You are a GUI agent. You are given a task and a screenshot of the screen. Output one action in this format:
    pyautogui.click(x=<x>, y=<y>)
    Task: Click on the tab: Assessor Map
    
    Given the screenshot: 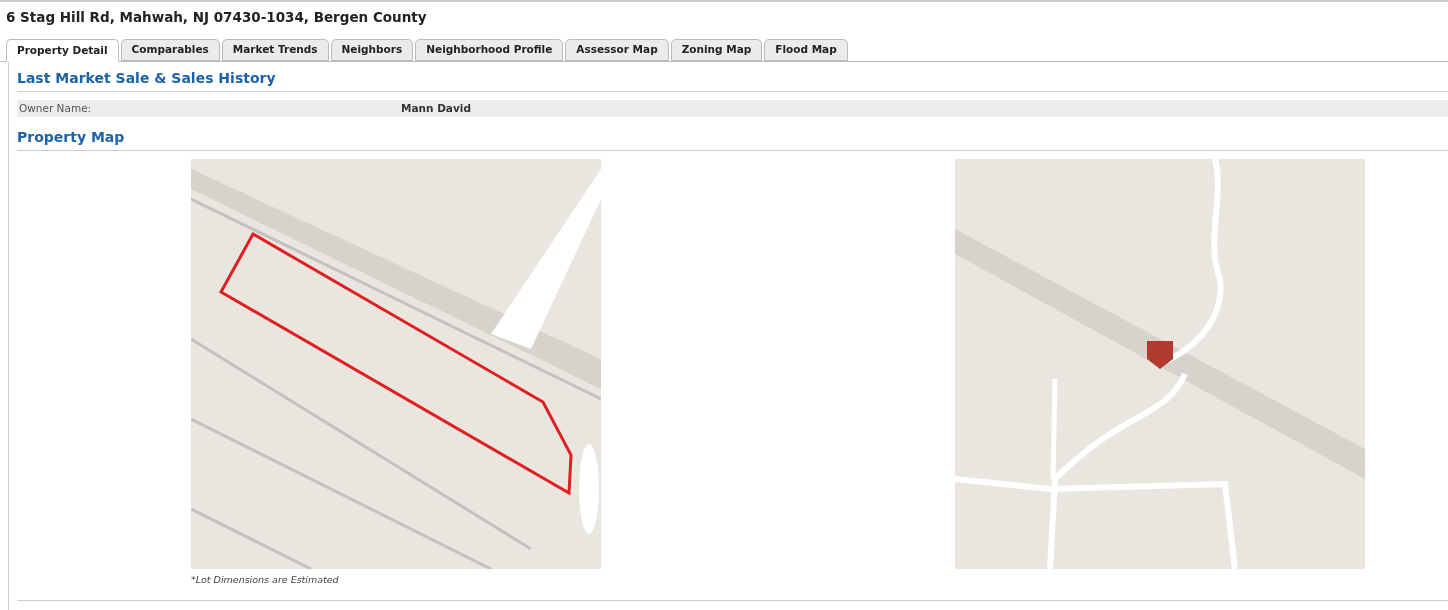 What is the action you would take?
    pyautogui.click(x=617, y=50)
    